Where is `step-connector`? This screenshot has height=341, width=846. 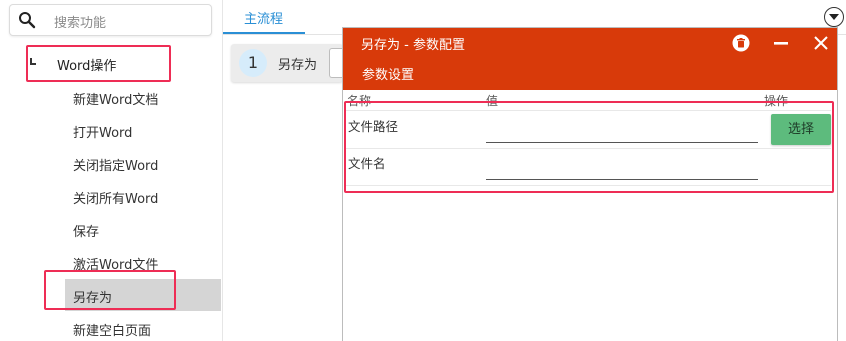 step-connector is located at coordinates (336, 63).